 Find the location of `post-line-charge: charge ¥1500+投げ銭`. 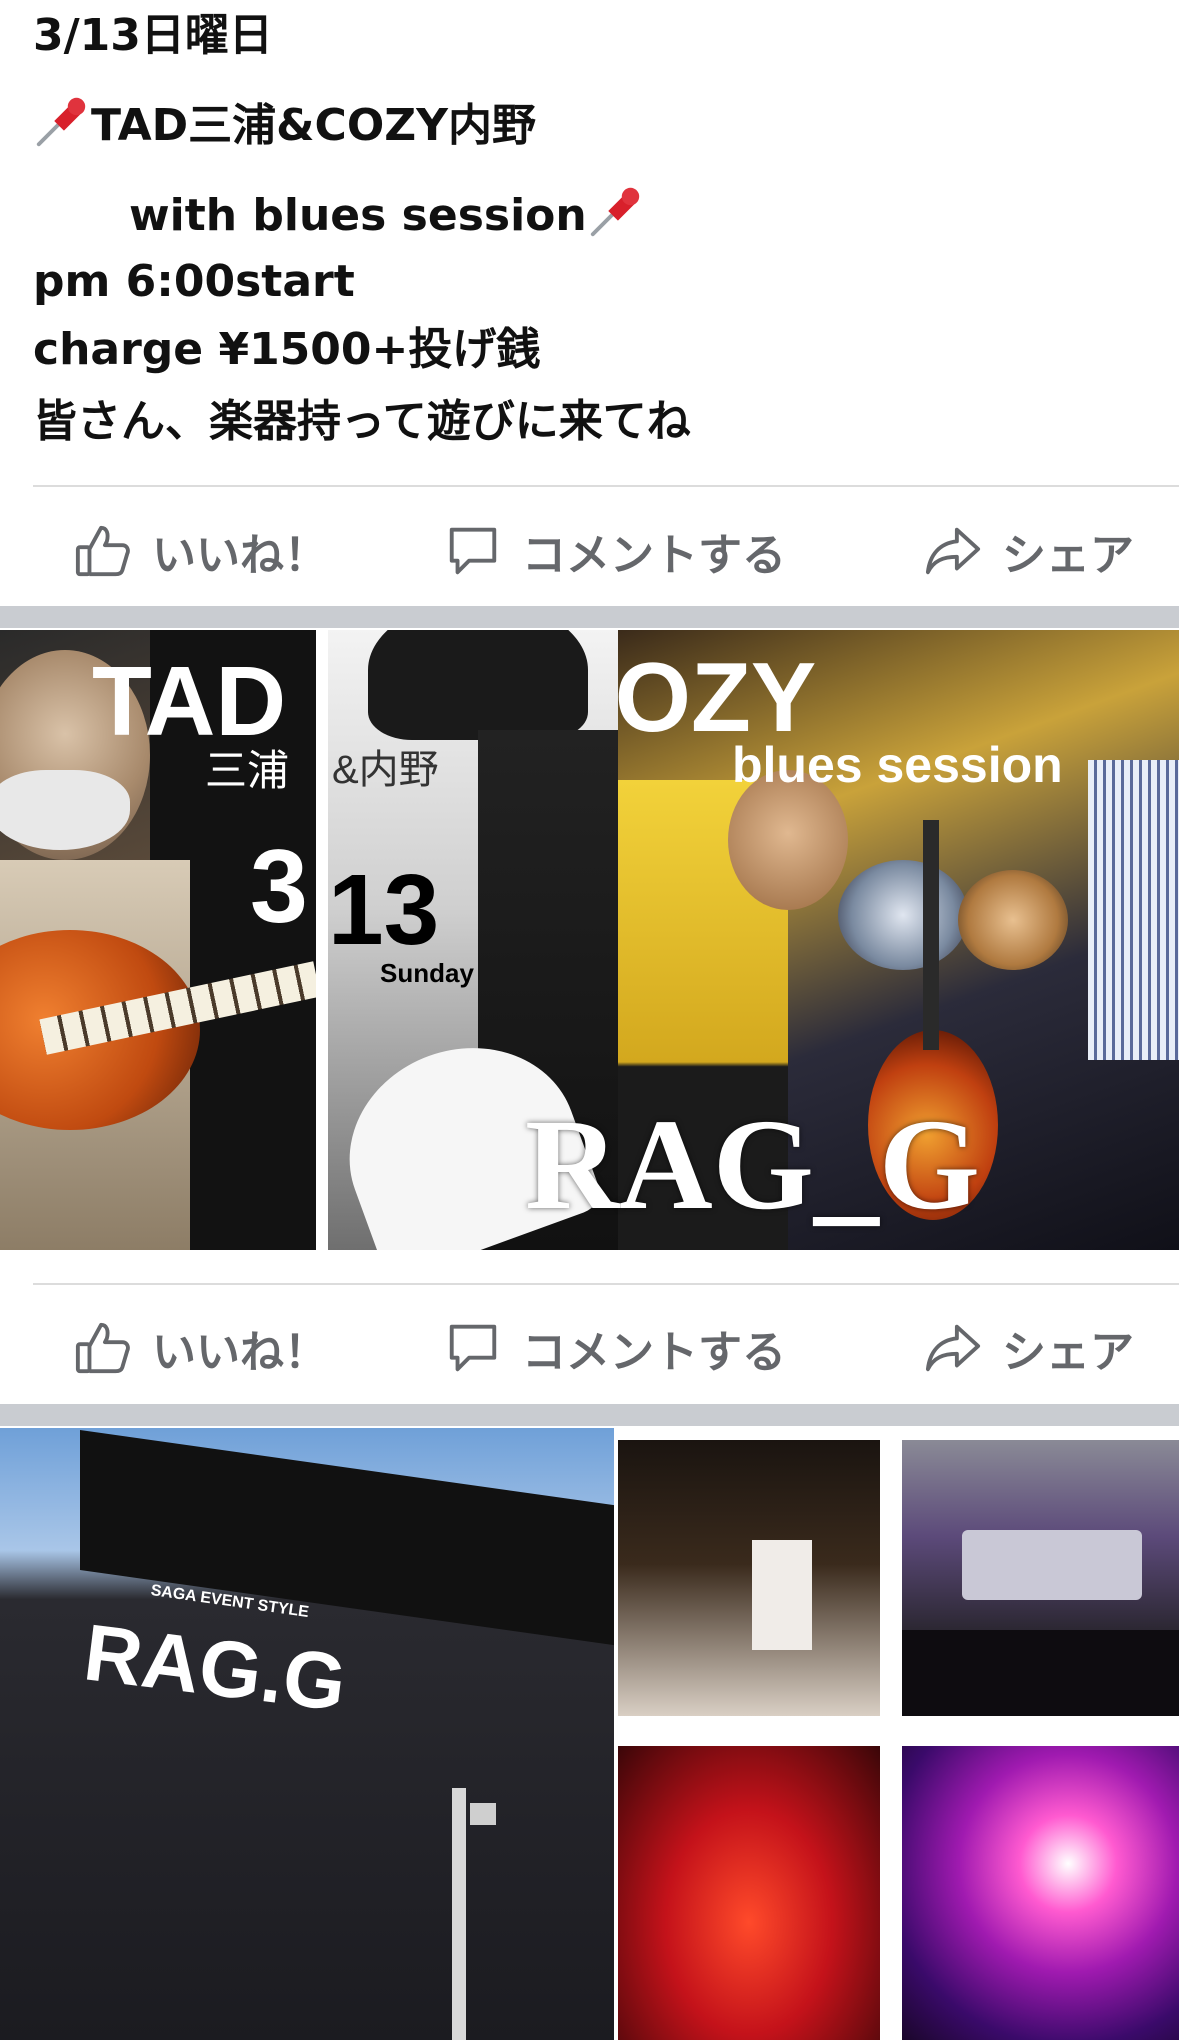

post-line-charge: charge ¥1500+投げ銭 is located at coordinates (287, 349).